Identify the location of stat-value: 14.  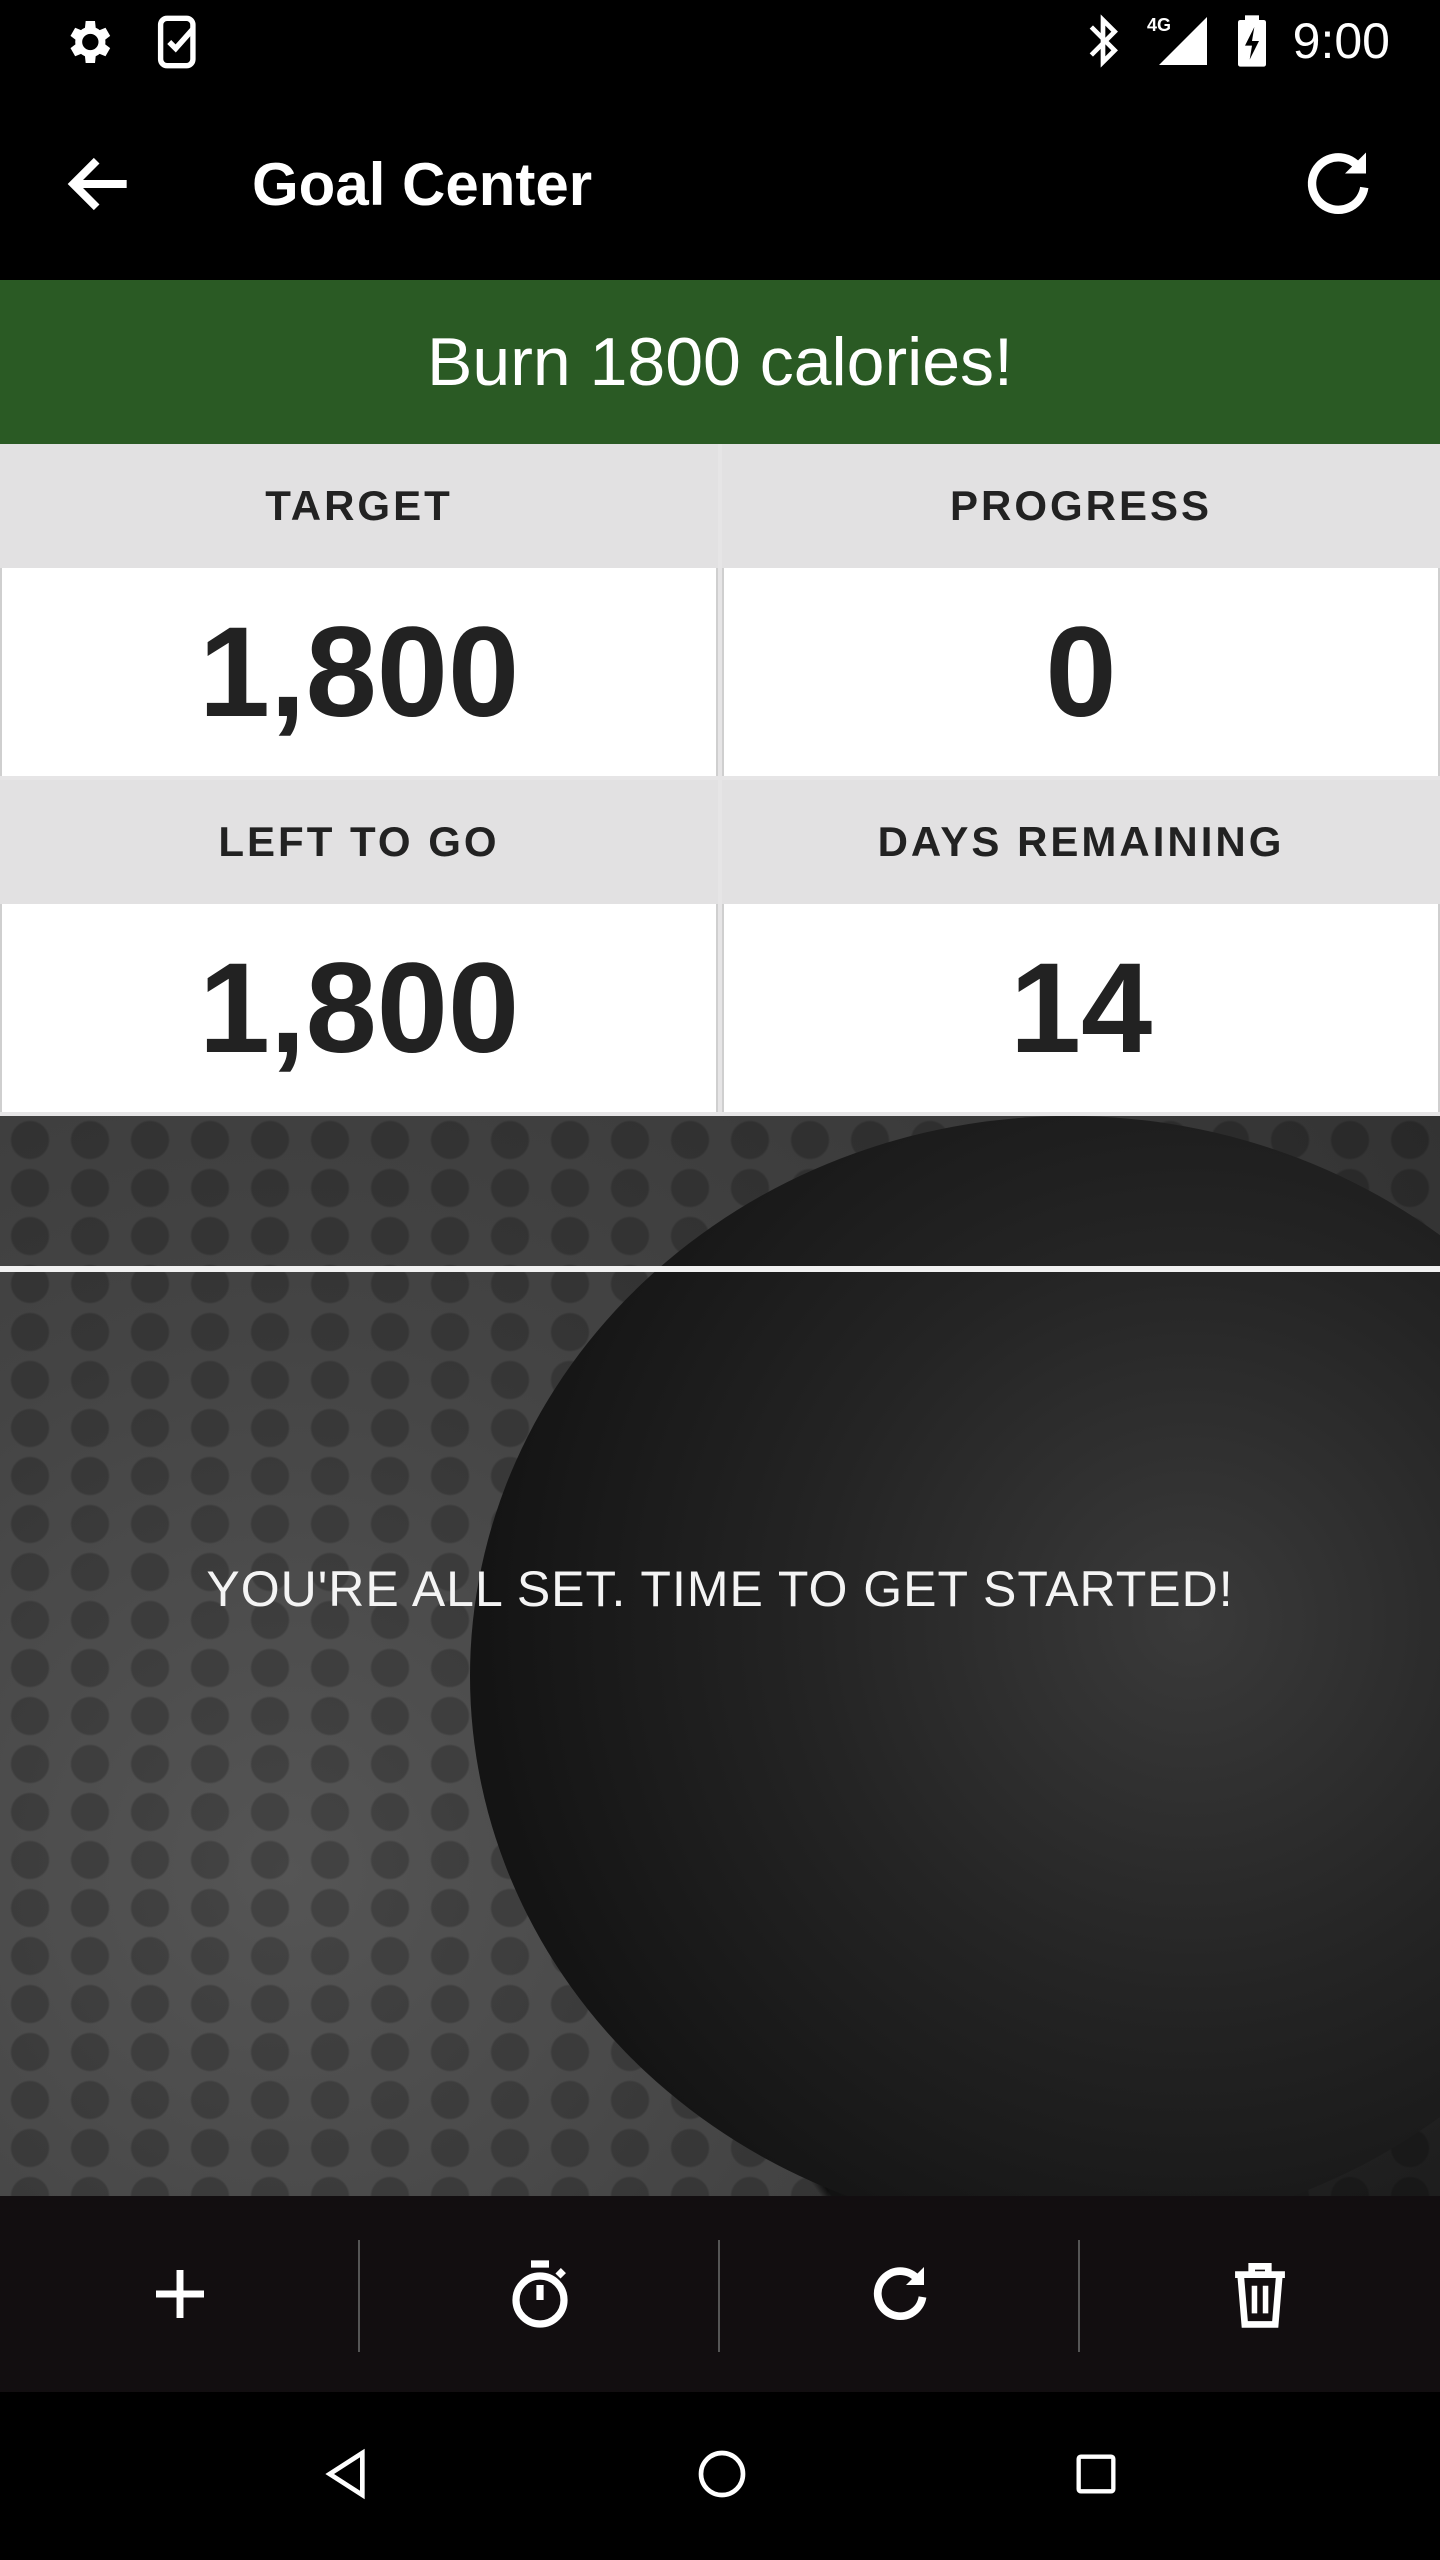
(1081, 1008).